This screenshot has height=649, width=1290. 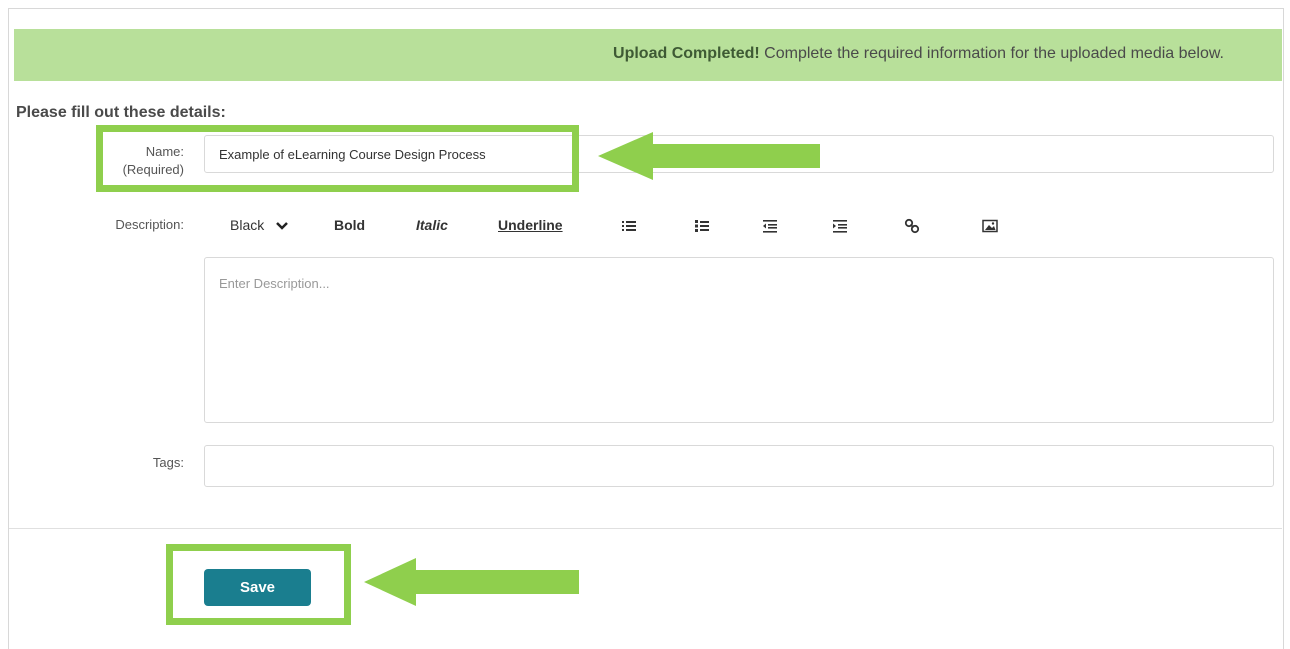 I want to click on ordered-list-icon, so click(x=702, y=226).